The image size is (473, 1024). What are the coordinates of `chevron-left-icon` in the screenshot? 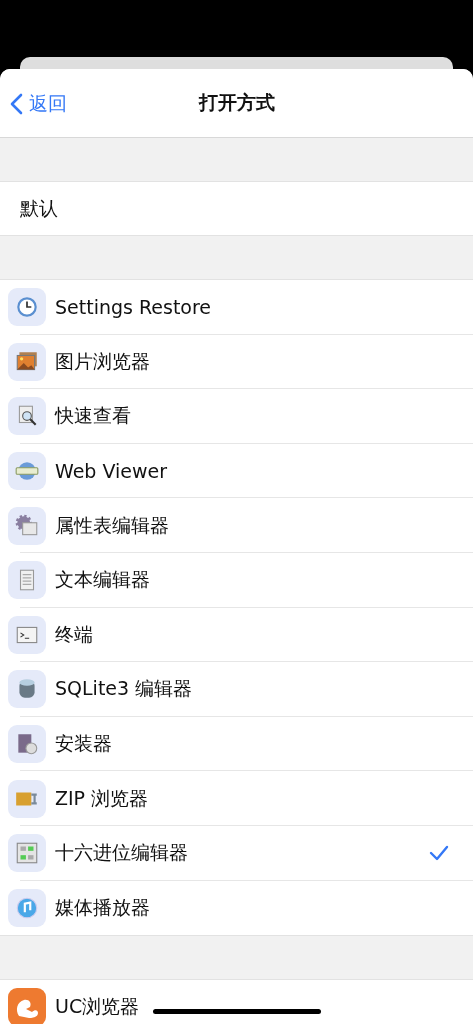 It's located at (16, 104).